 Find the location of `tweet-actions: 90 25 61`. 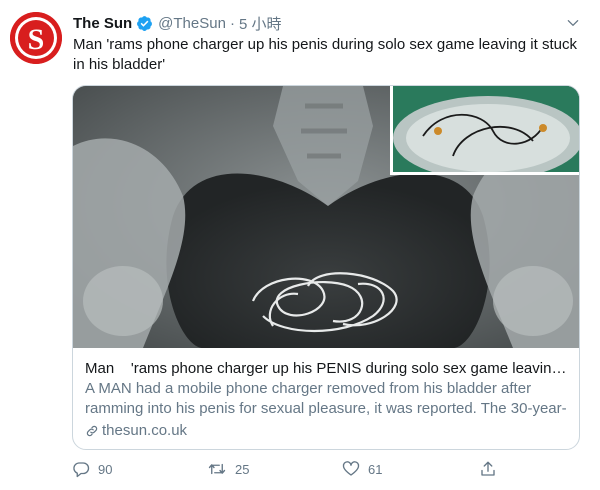

tweet-actions: 90 25 61 is located at coordinates (292, 470).